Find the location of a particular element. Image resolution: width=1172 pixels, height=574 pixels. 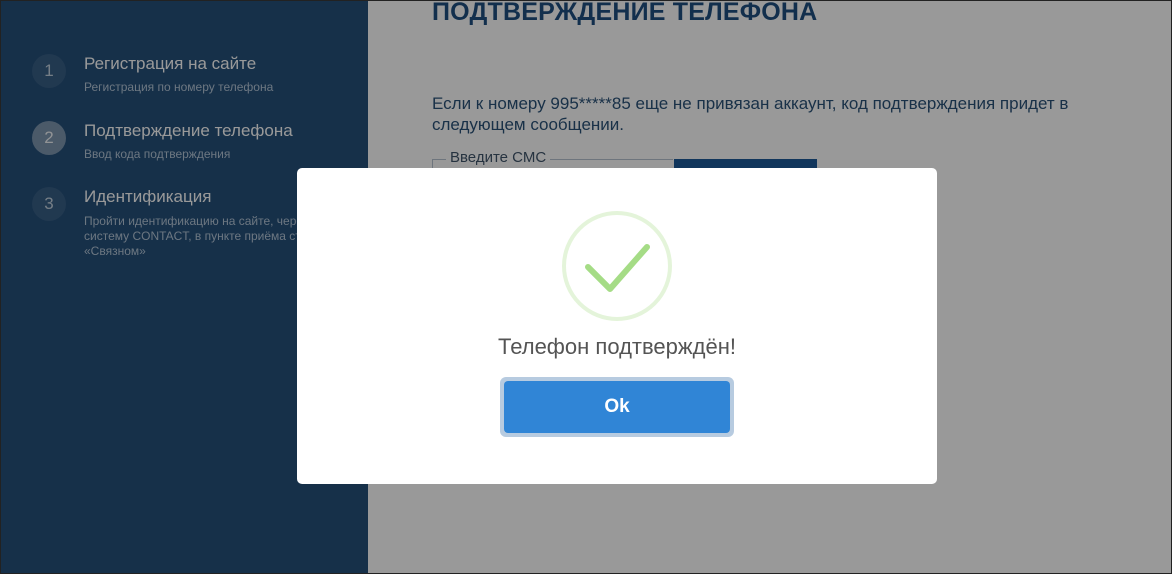

ok-button: Ok is located at coordinates (617, 407).